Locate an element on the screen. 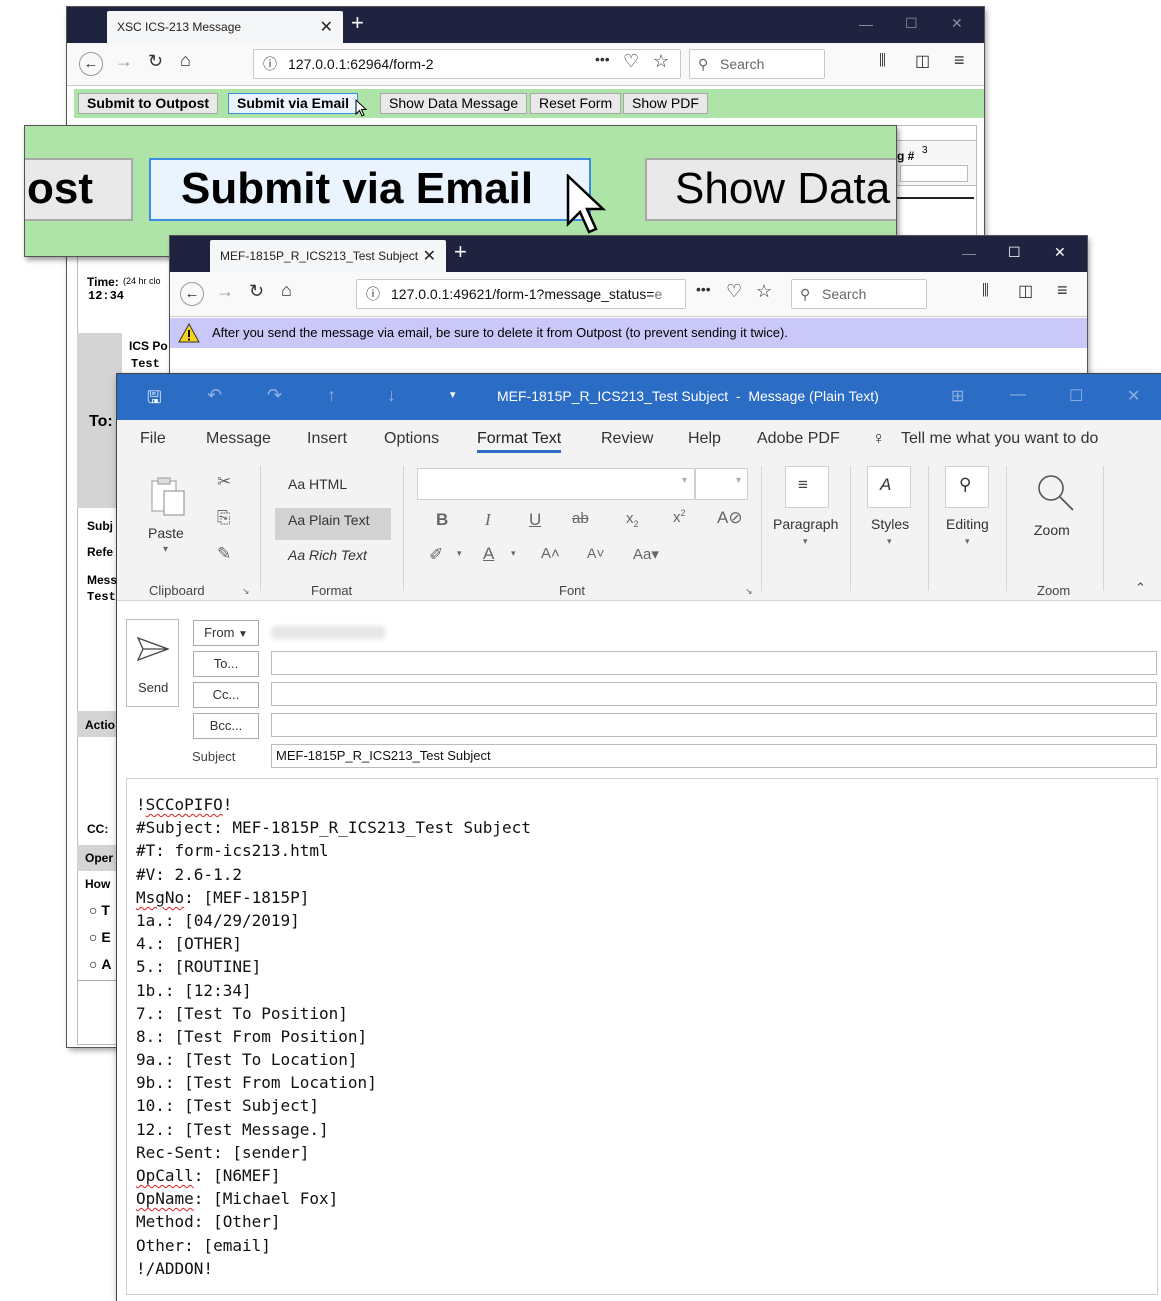  time-value: 12:34 is located at coordinates (106, 296).